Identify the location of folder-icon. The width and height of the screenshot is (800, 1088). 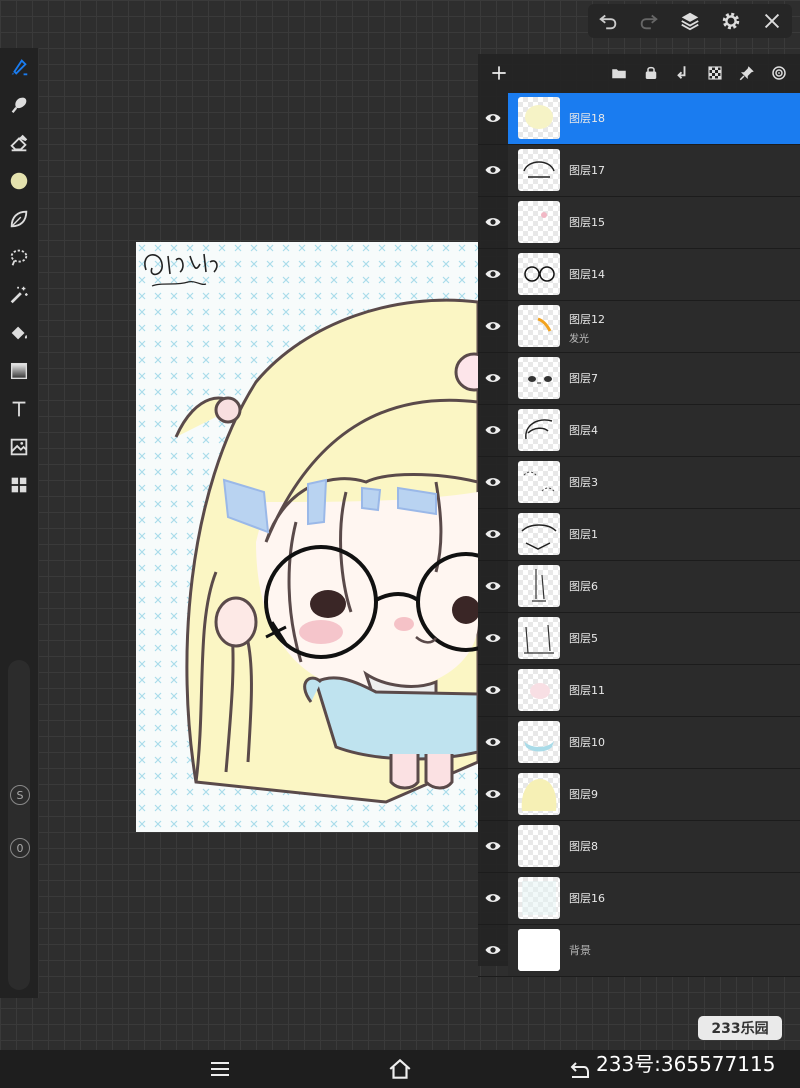
(619, 73).